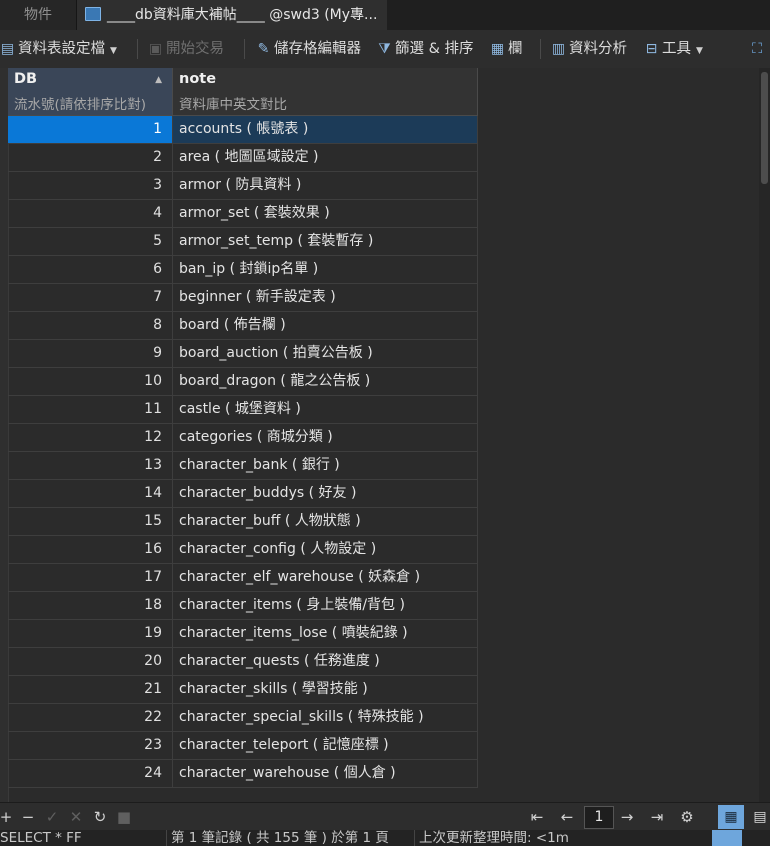  What do you see at coordinates (90, 297) in the screenshot?
I see `cell-db: 7` at bounding box center [90, 297].